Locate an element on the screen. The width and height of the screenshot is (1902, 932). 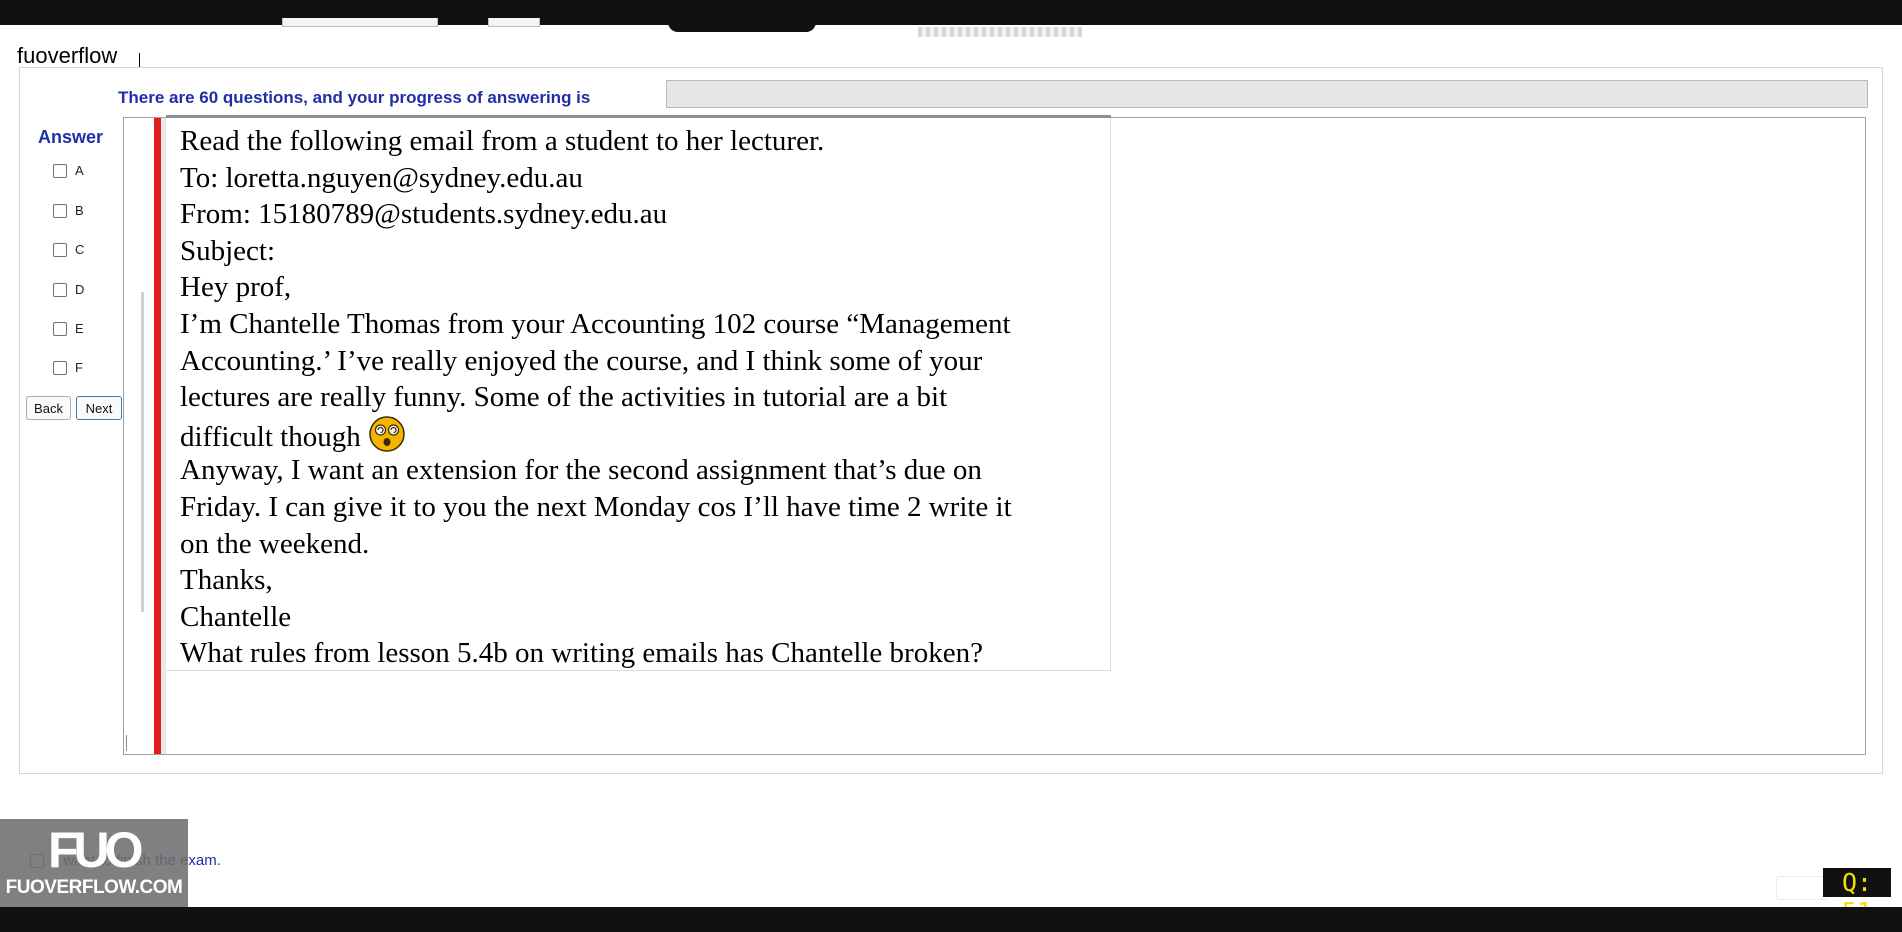
question-line-with-emoji: difficult though is located at coordinates (596, 434).